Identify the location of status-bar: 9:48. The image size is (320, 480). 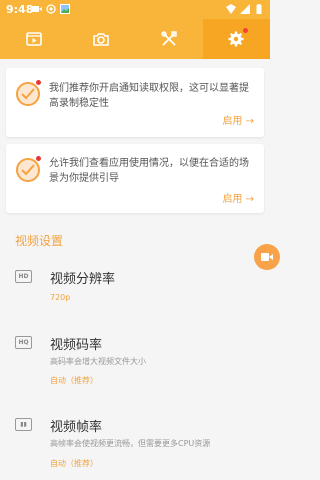
(135, 9).